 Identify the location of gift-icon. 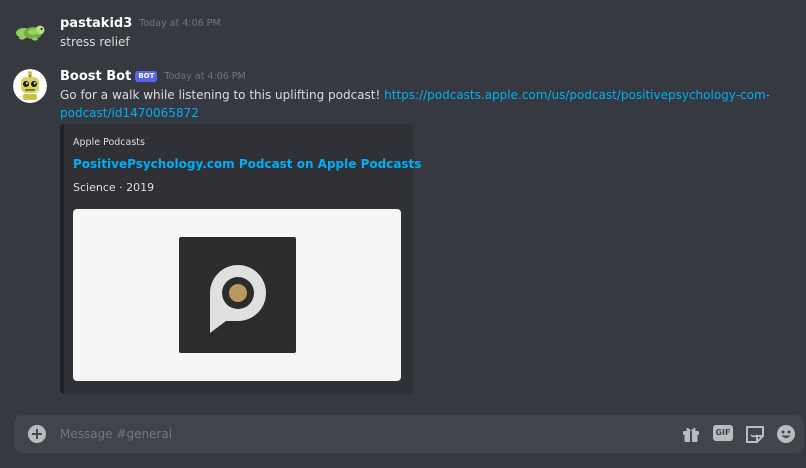
(691, 434).